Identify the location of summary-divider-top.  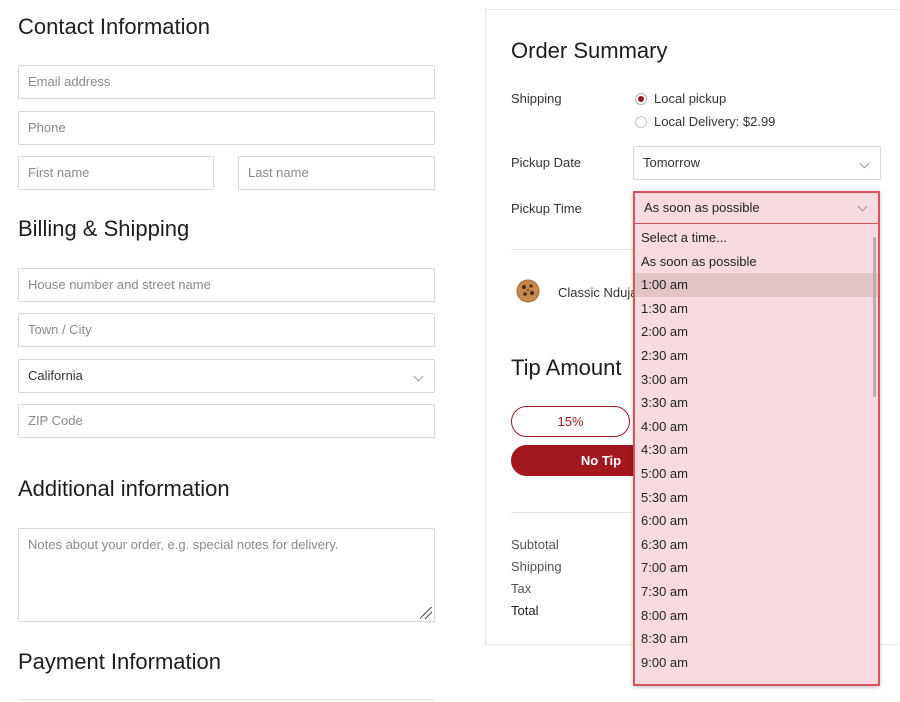
(572, 249).